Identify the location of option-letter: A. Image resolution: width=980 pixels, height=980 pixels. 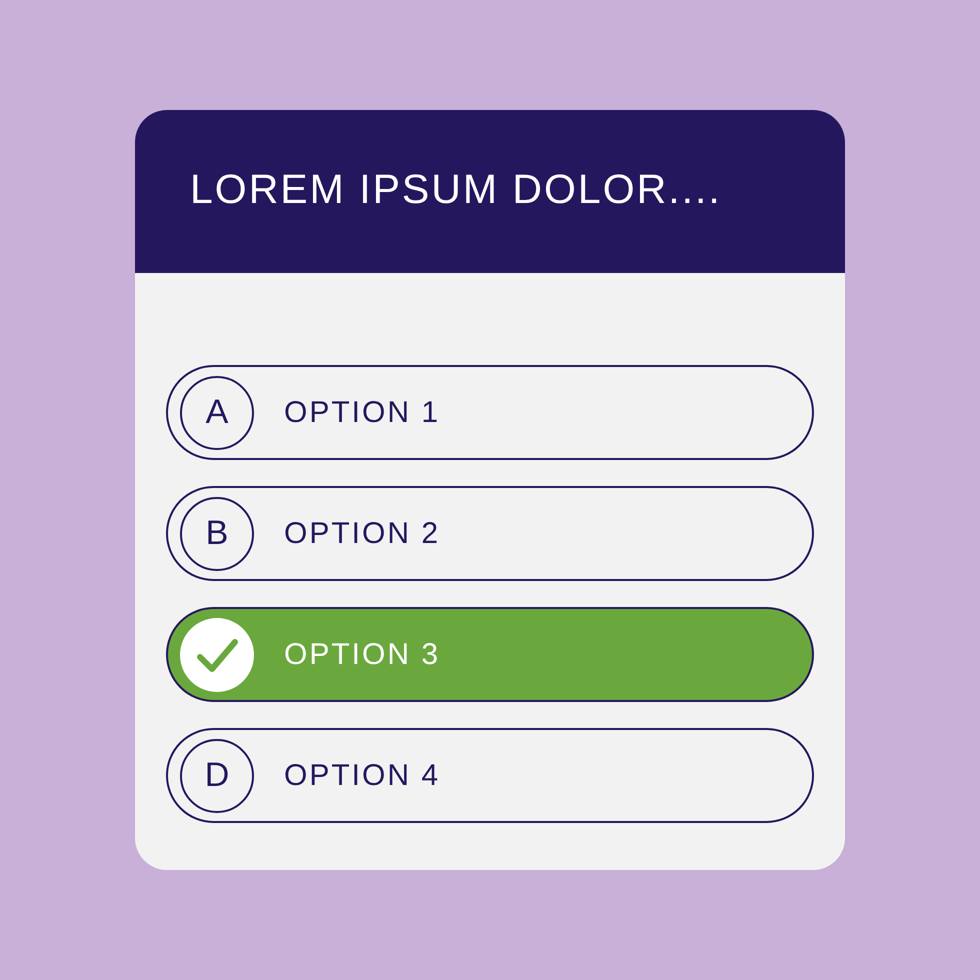
(217, 413).